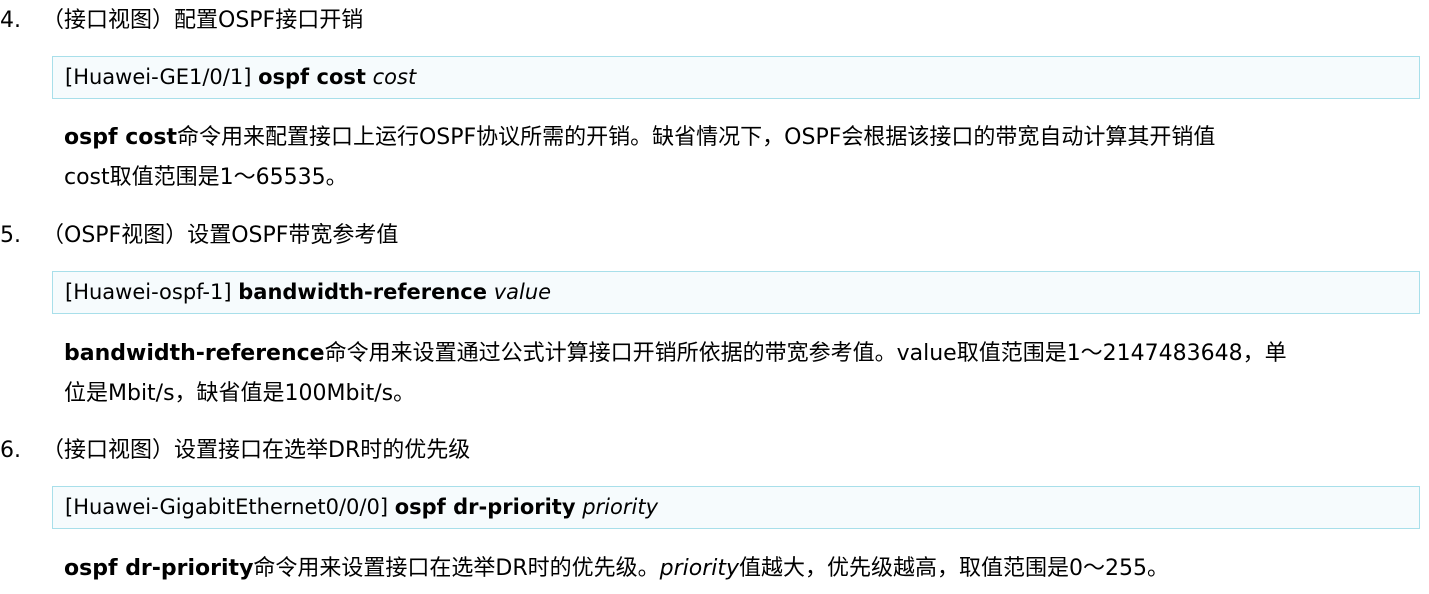 The height and width of the screenshot is (594, 1429). Describe the element at coordinates (736, 77) in the screenshot. I see `command-box-ospf-cost: [Huawei-GE1/0/1] ospf cost cost` at that location.